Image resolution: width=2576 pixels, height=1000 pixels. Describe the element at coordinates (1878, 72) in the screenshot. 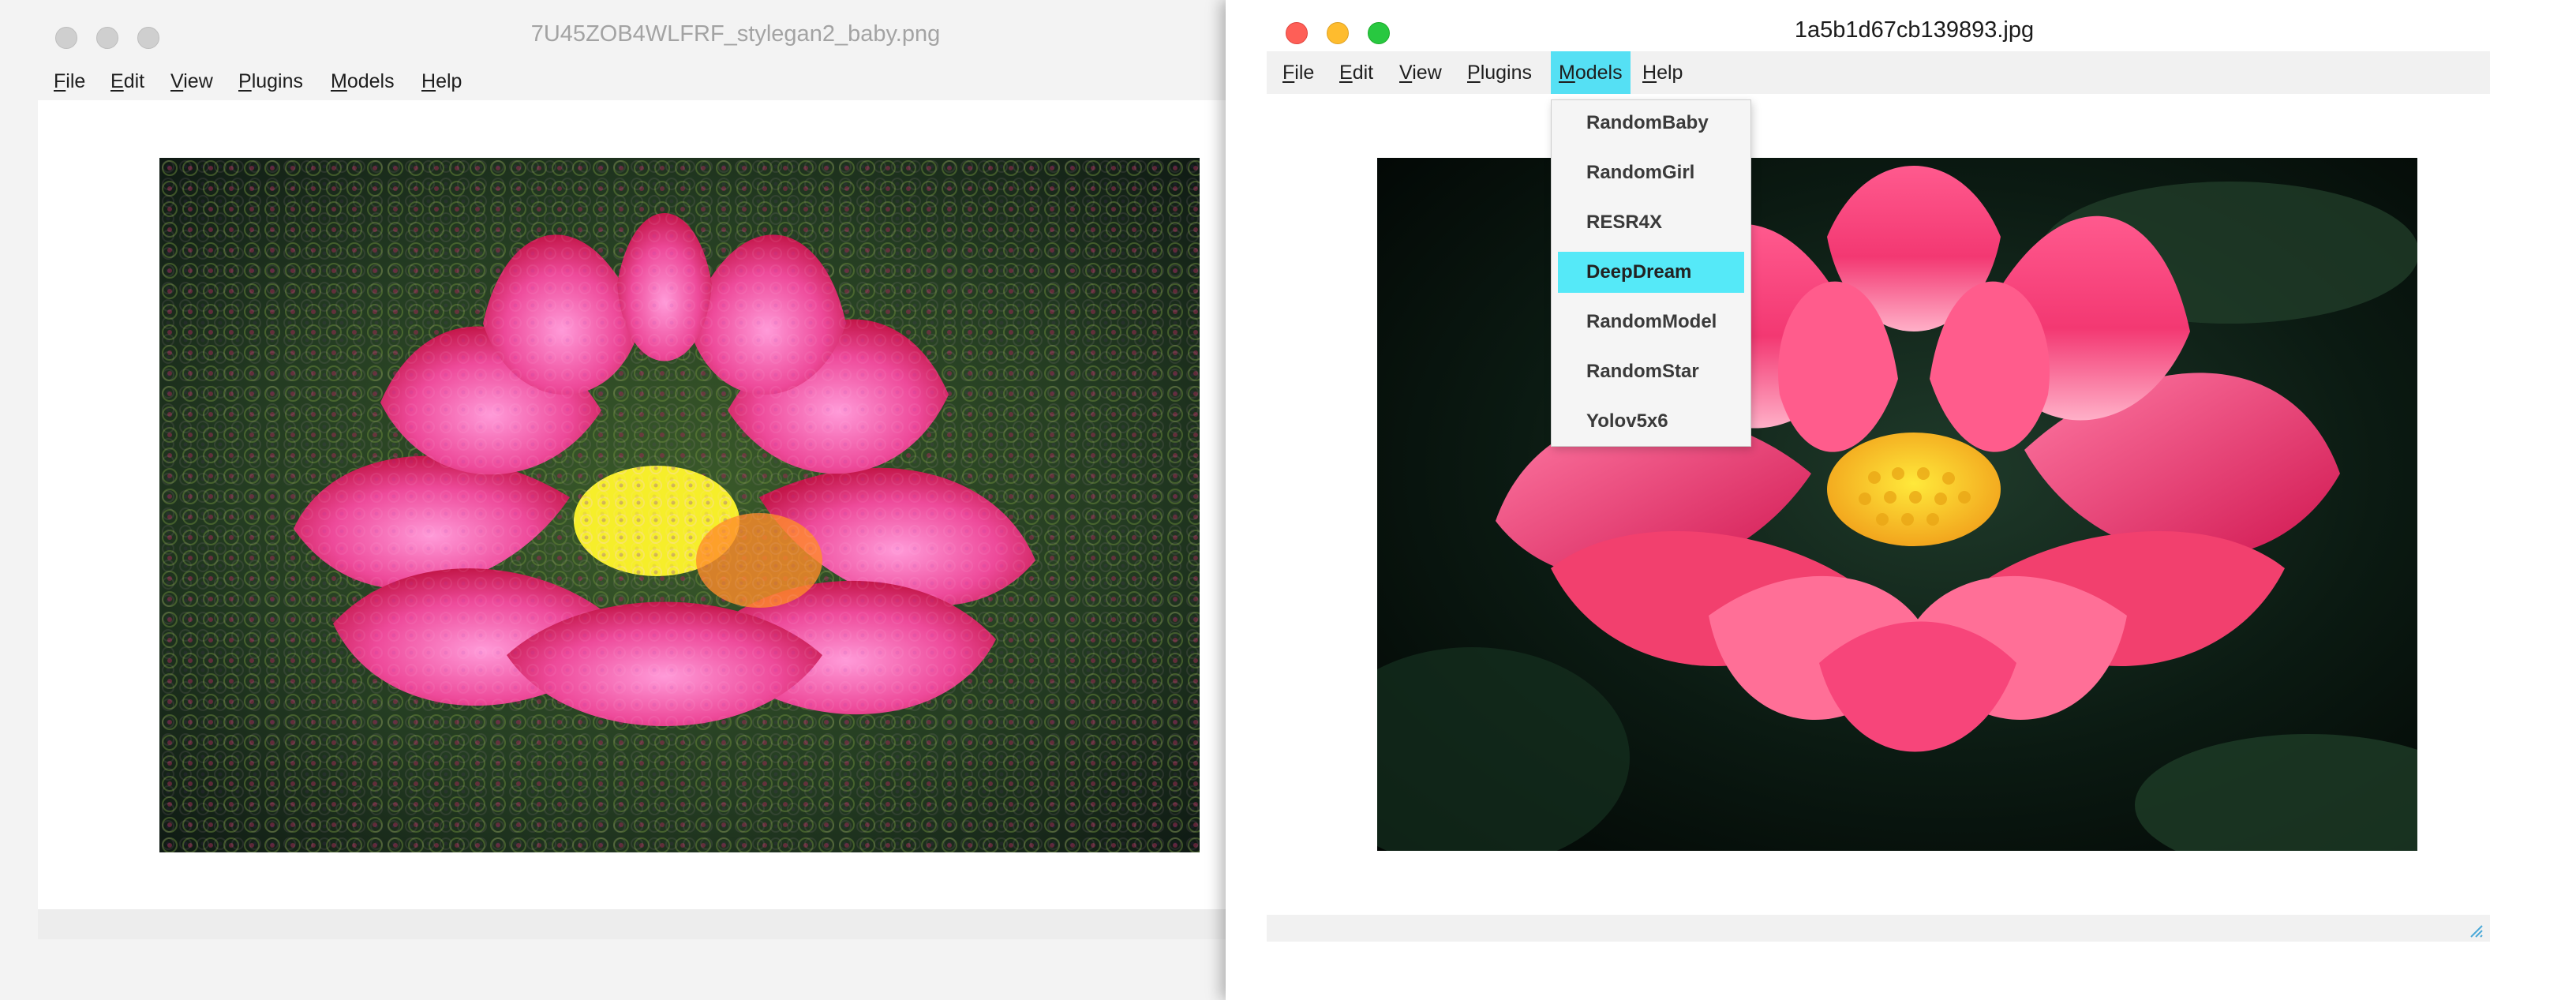

I see `menu-bar: File Edit View Plugins Models Help` at that location.